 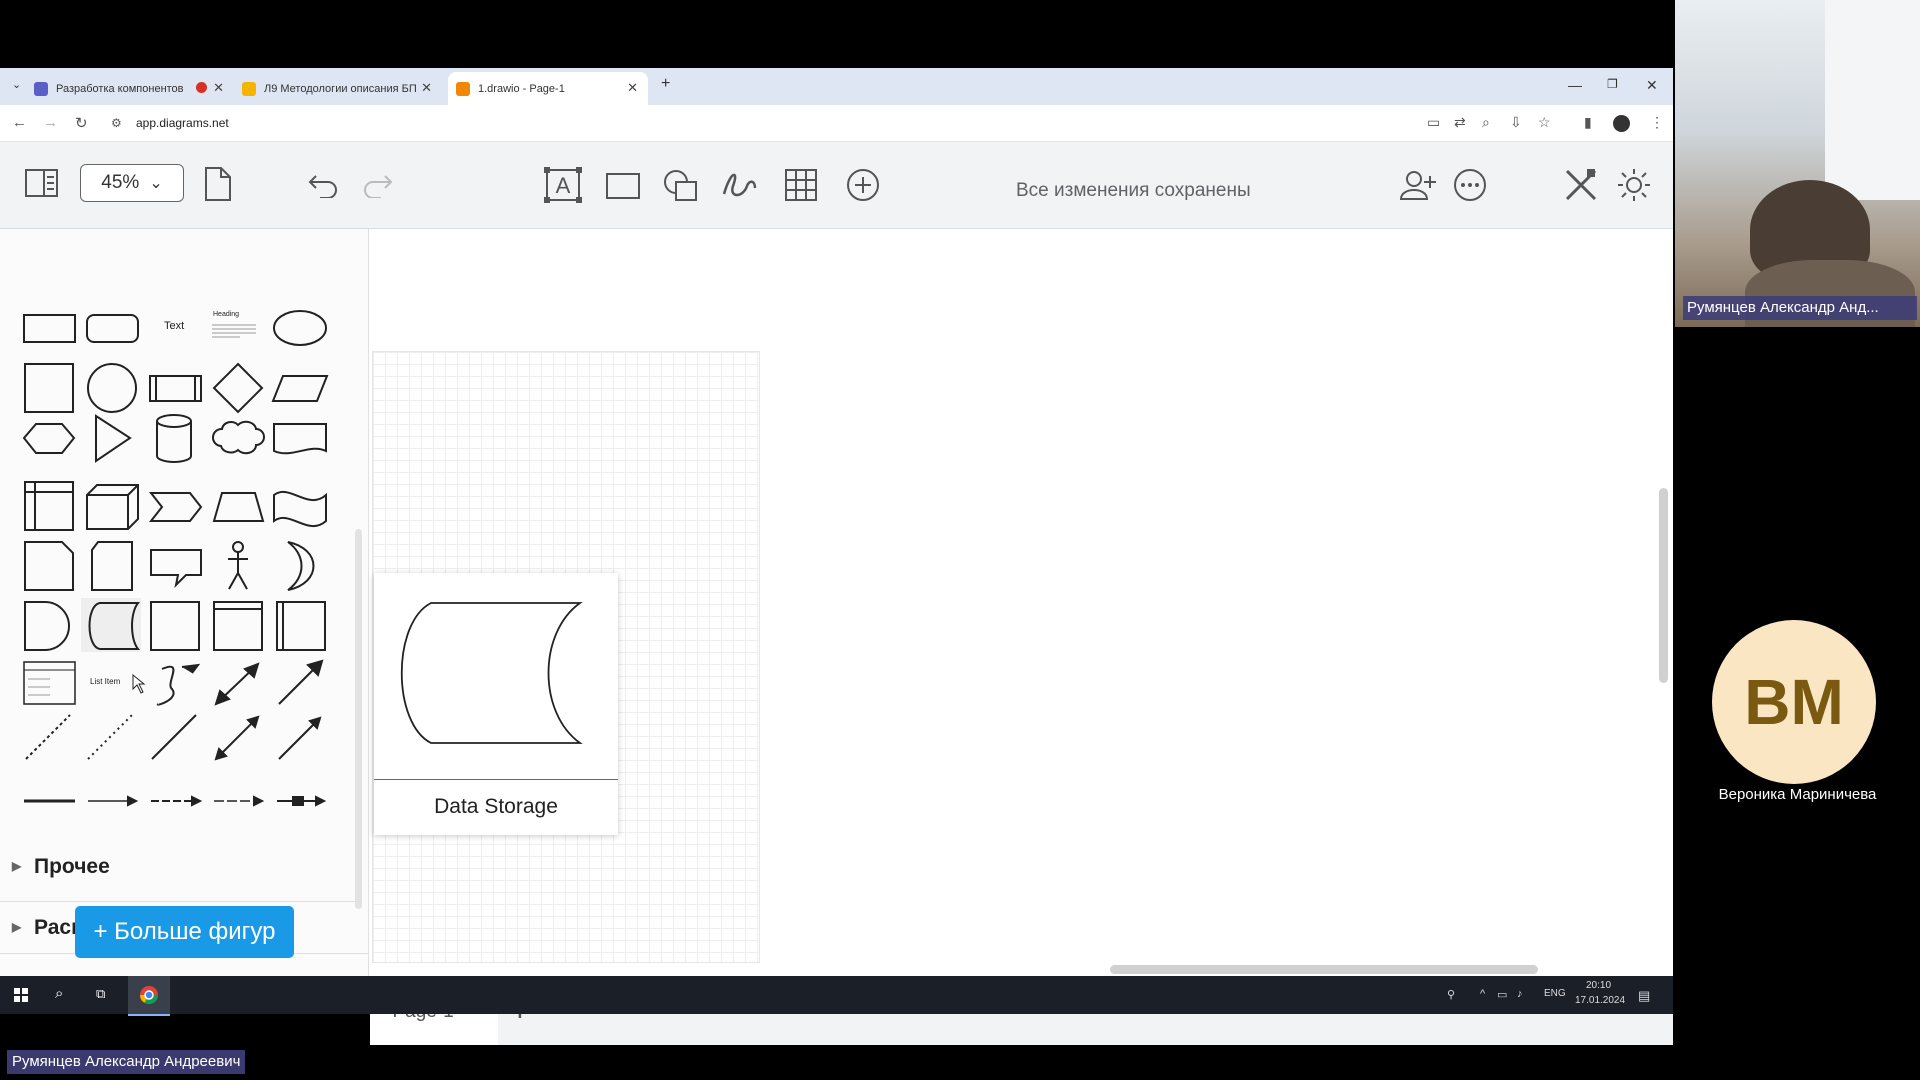 What do you see at coordinates (1657, 122) in the screenshot?
I see `browser-menu-icon: ⋮` at bounding box center [1657, 122].